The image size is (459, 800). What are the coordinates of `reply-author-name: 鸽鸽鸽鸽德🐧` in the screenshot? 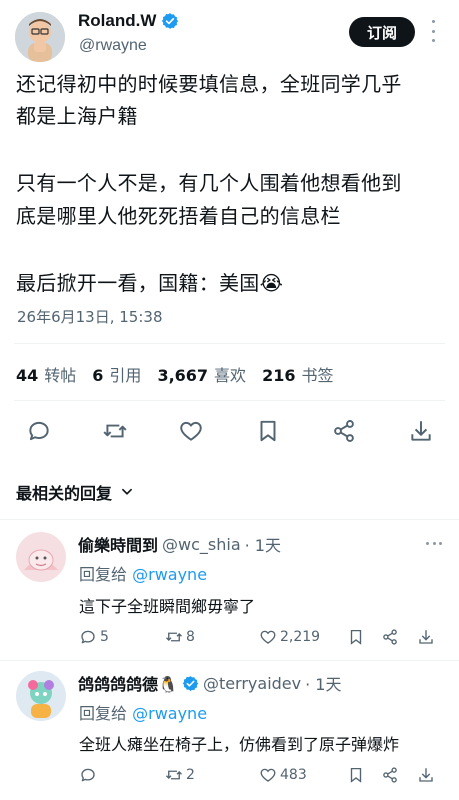 It's located at (128, 683).